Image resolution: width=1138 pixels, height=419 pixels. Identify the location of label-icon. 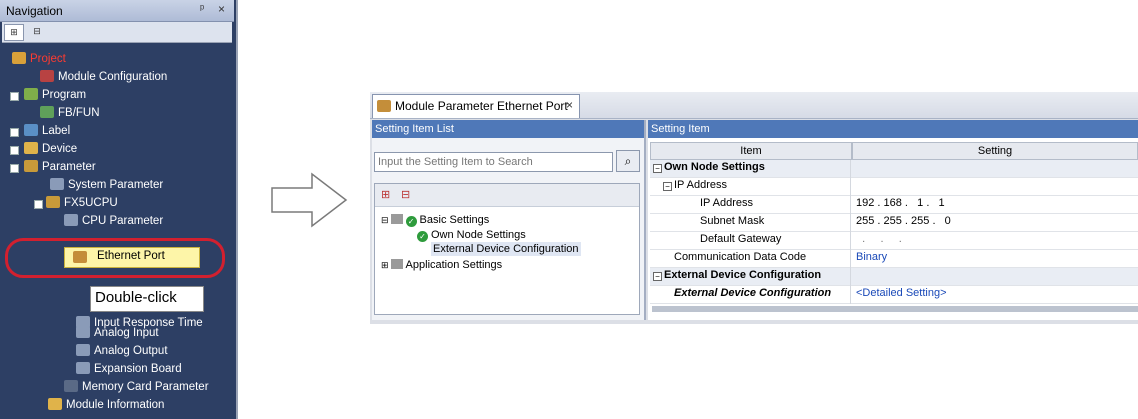
(31, 130).